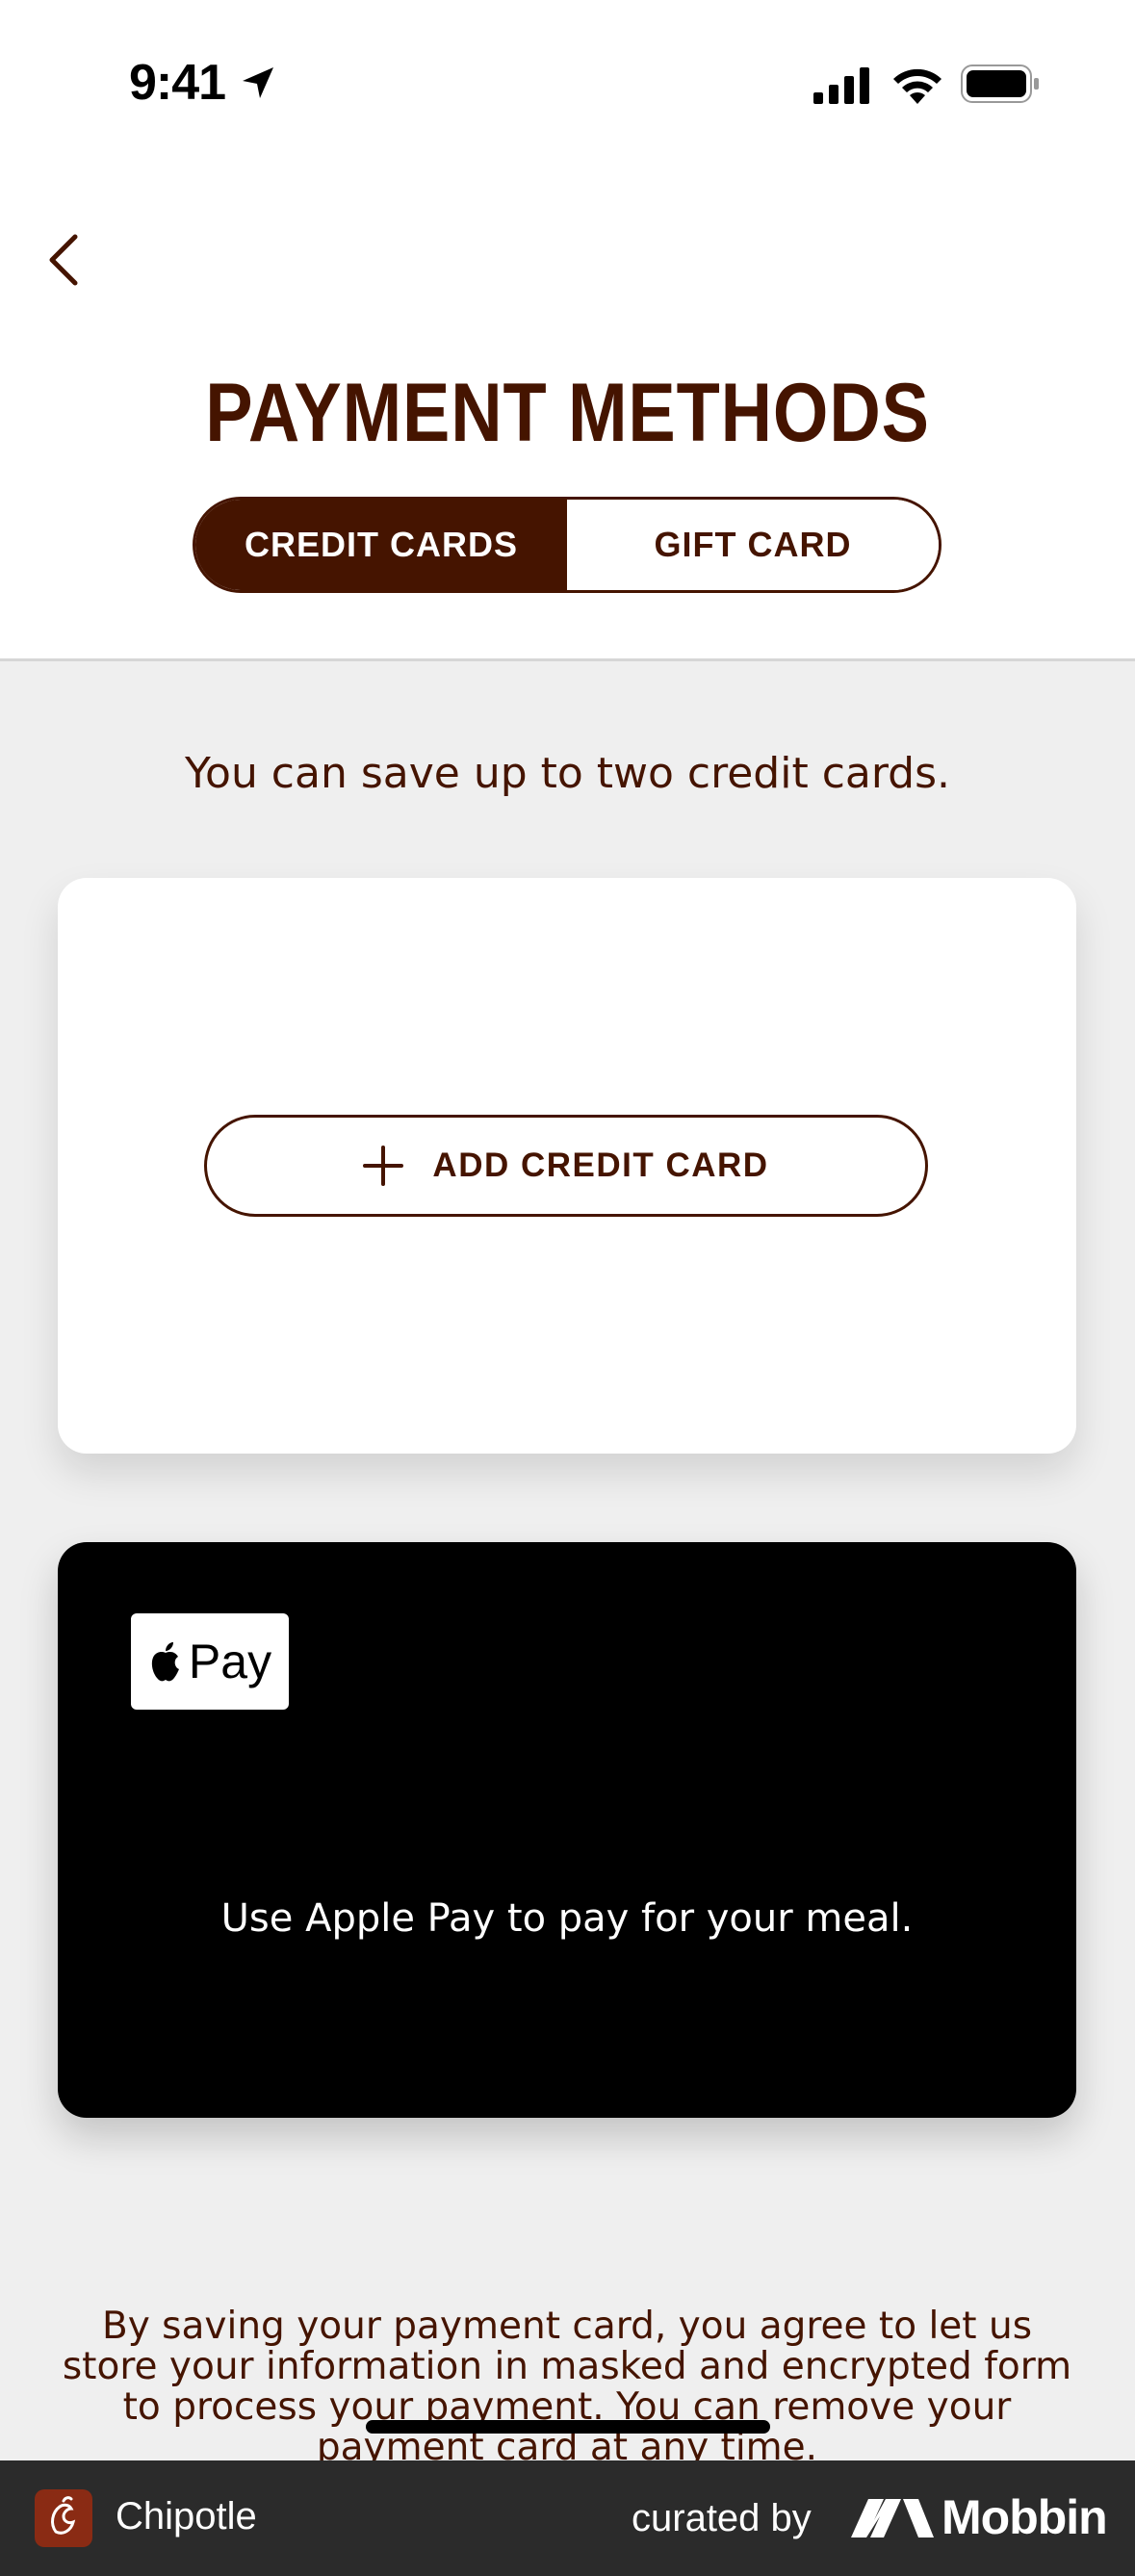  What do you see at coordinates (753, 545) in the screenshot?
I see `tab-gift-card: GIFT CARD` at bounding box center [753, 545].